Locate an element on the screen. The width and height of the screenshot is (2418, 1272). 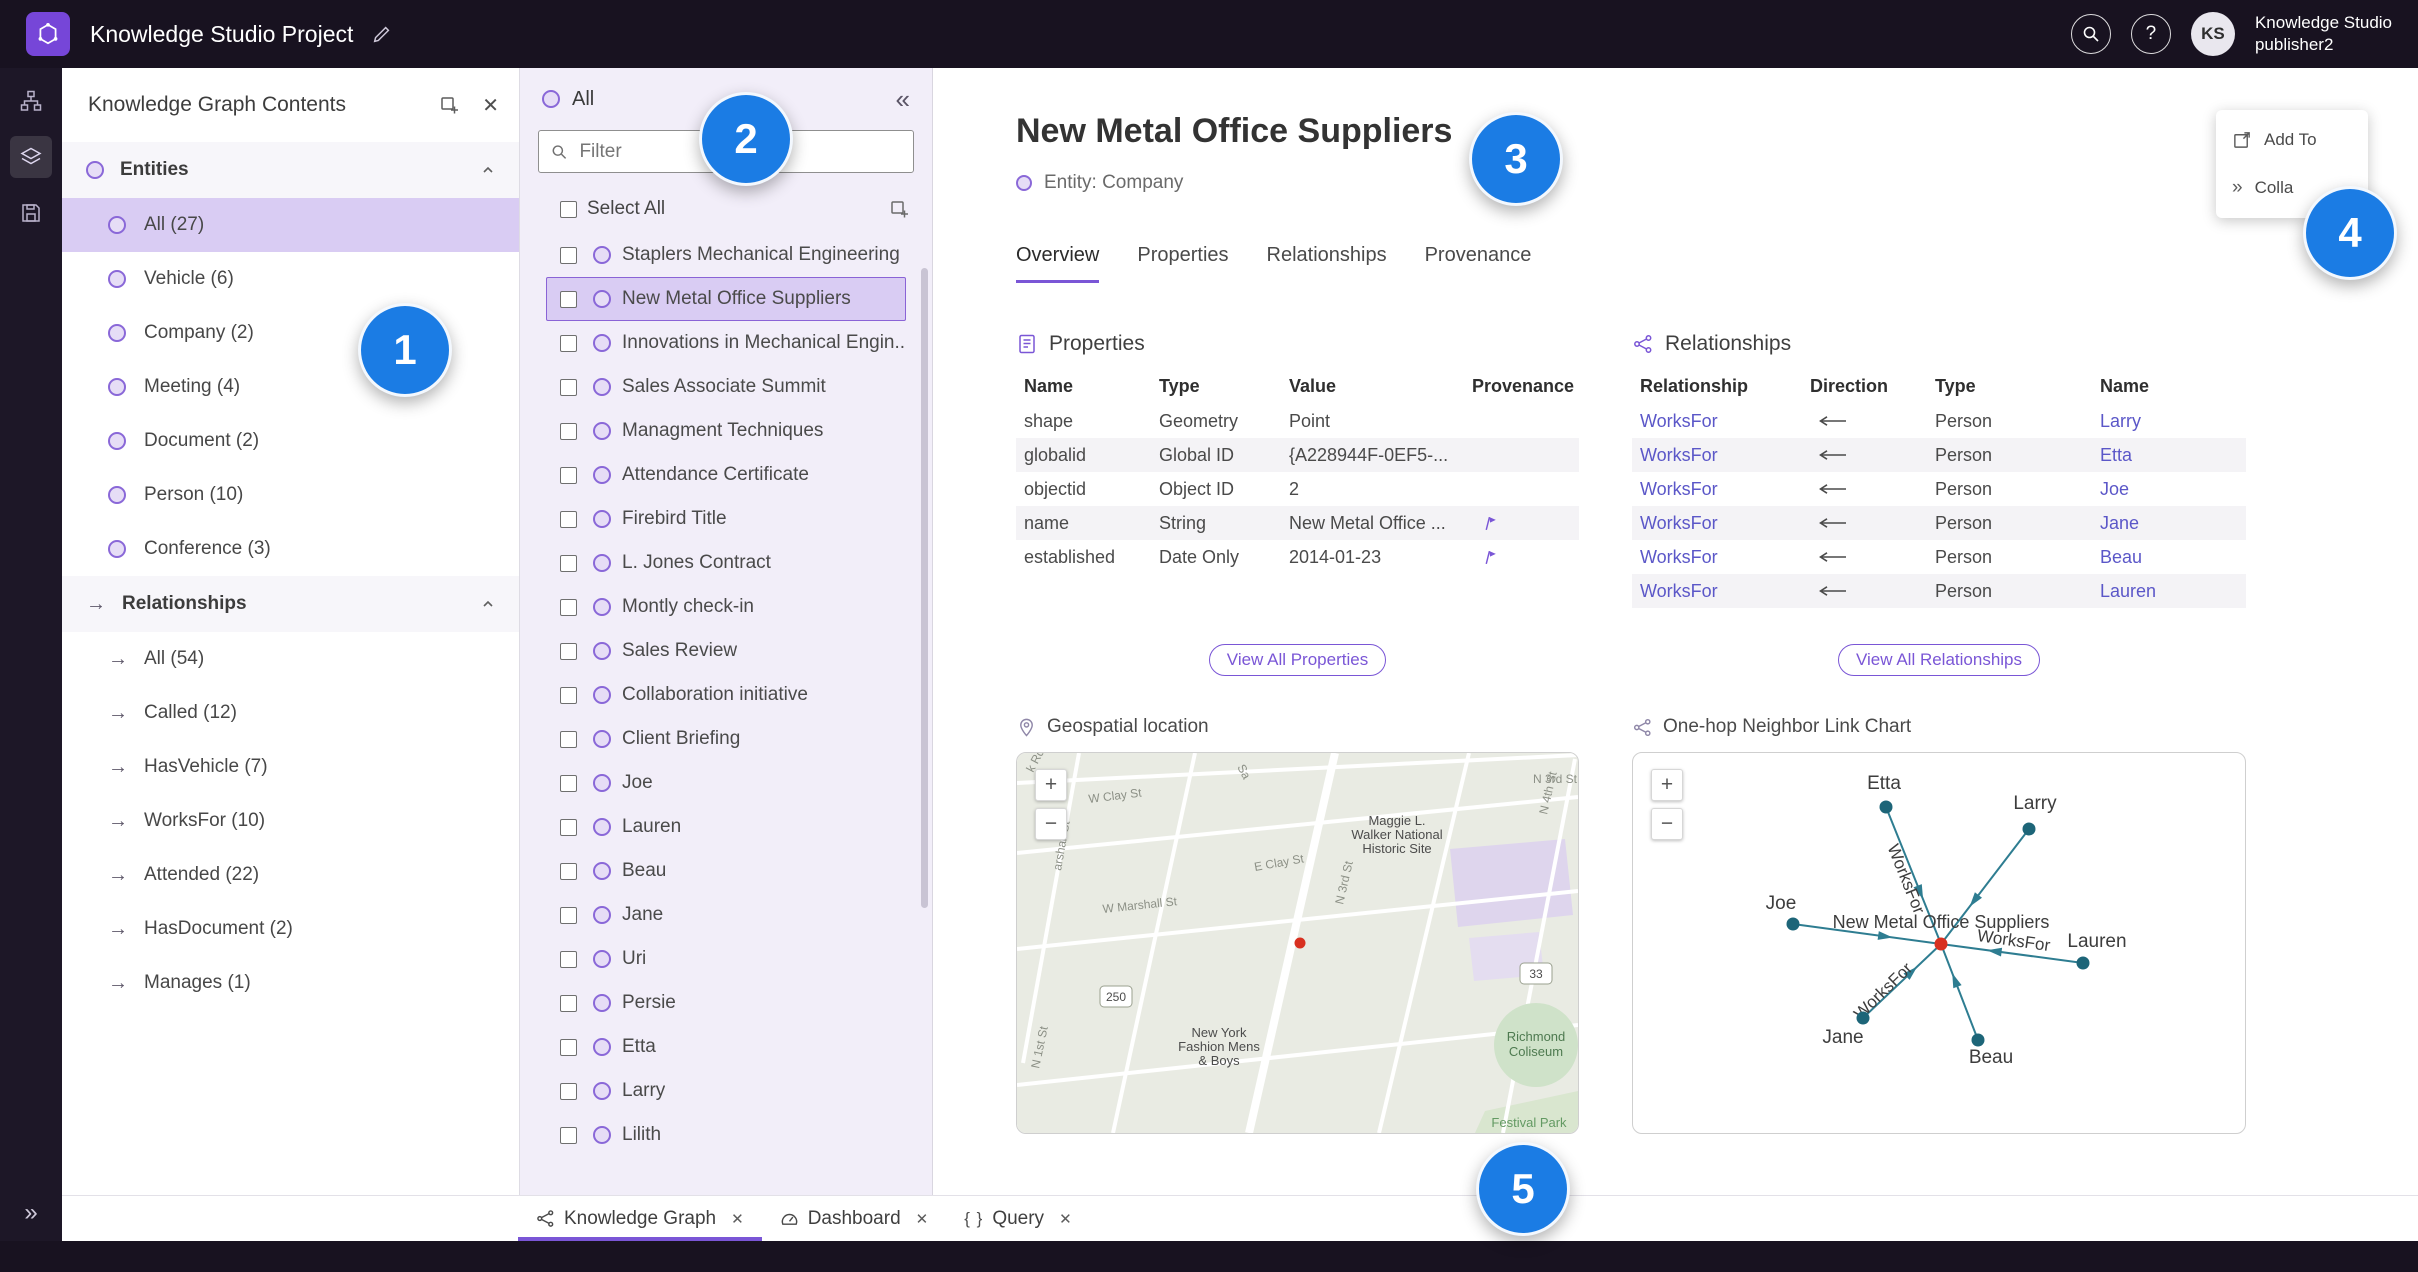
entity-list-item: New Metal Office Suppliers is located at coordinates (726, 299).